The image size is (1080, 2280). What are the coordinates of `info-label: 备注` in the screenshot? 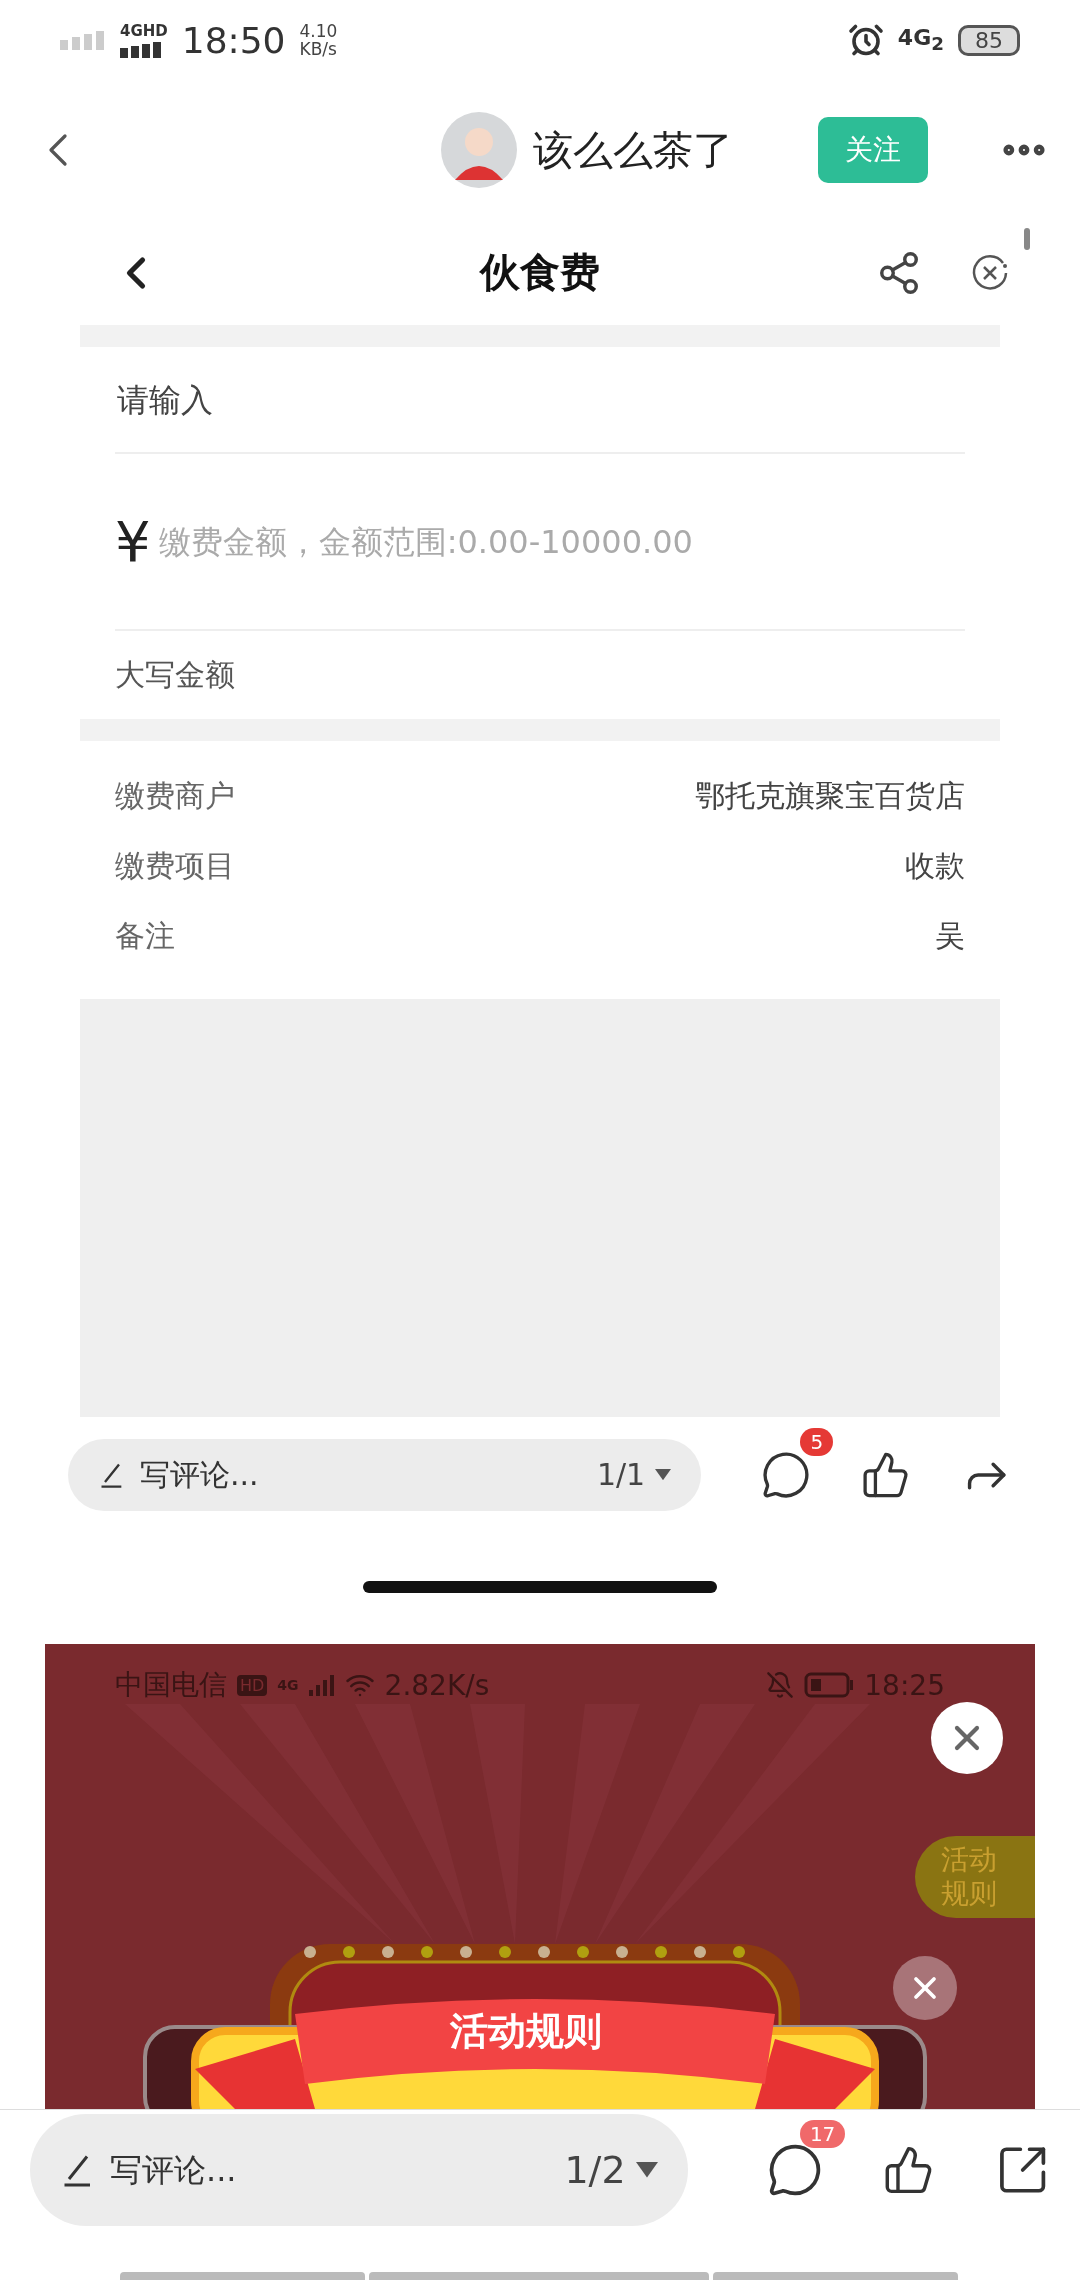 It's located at (145, 935).